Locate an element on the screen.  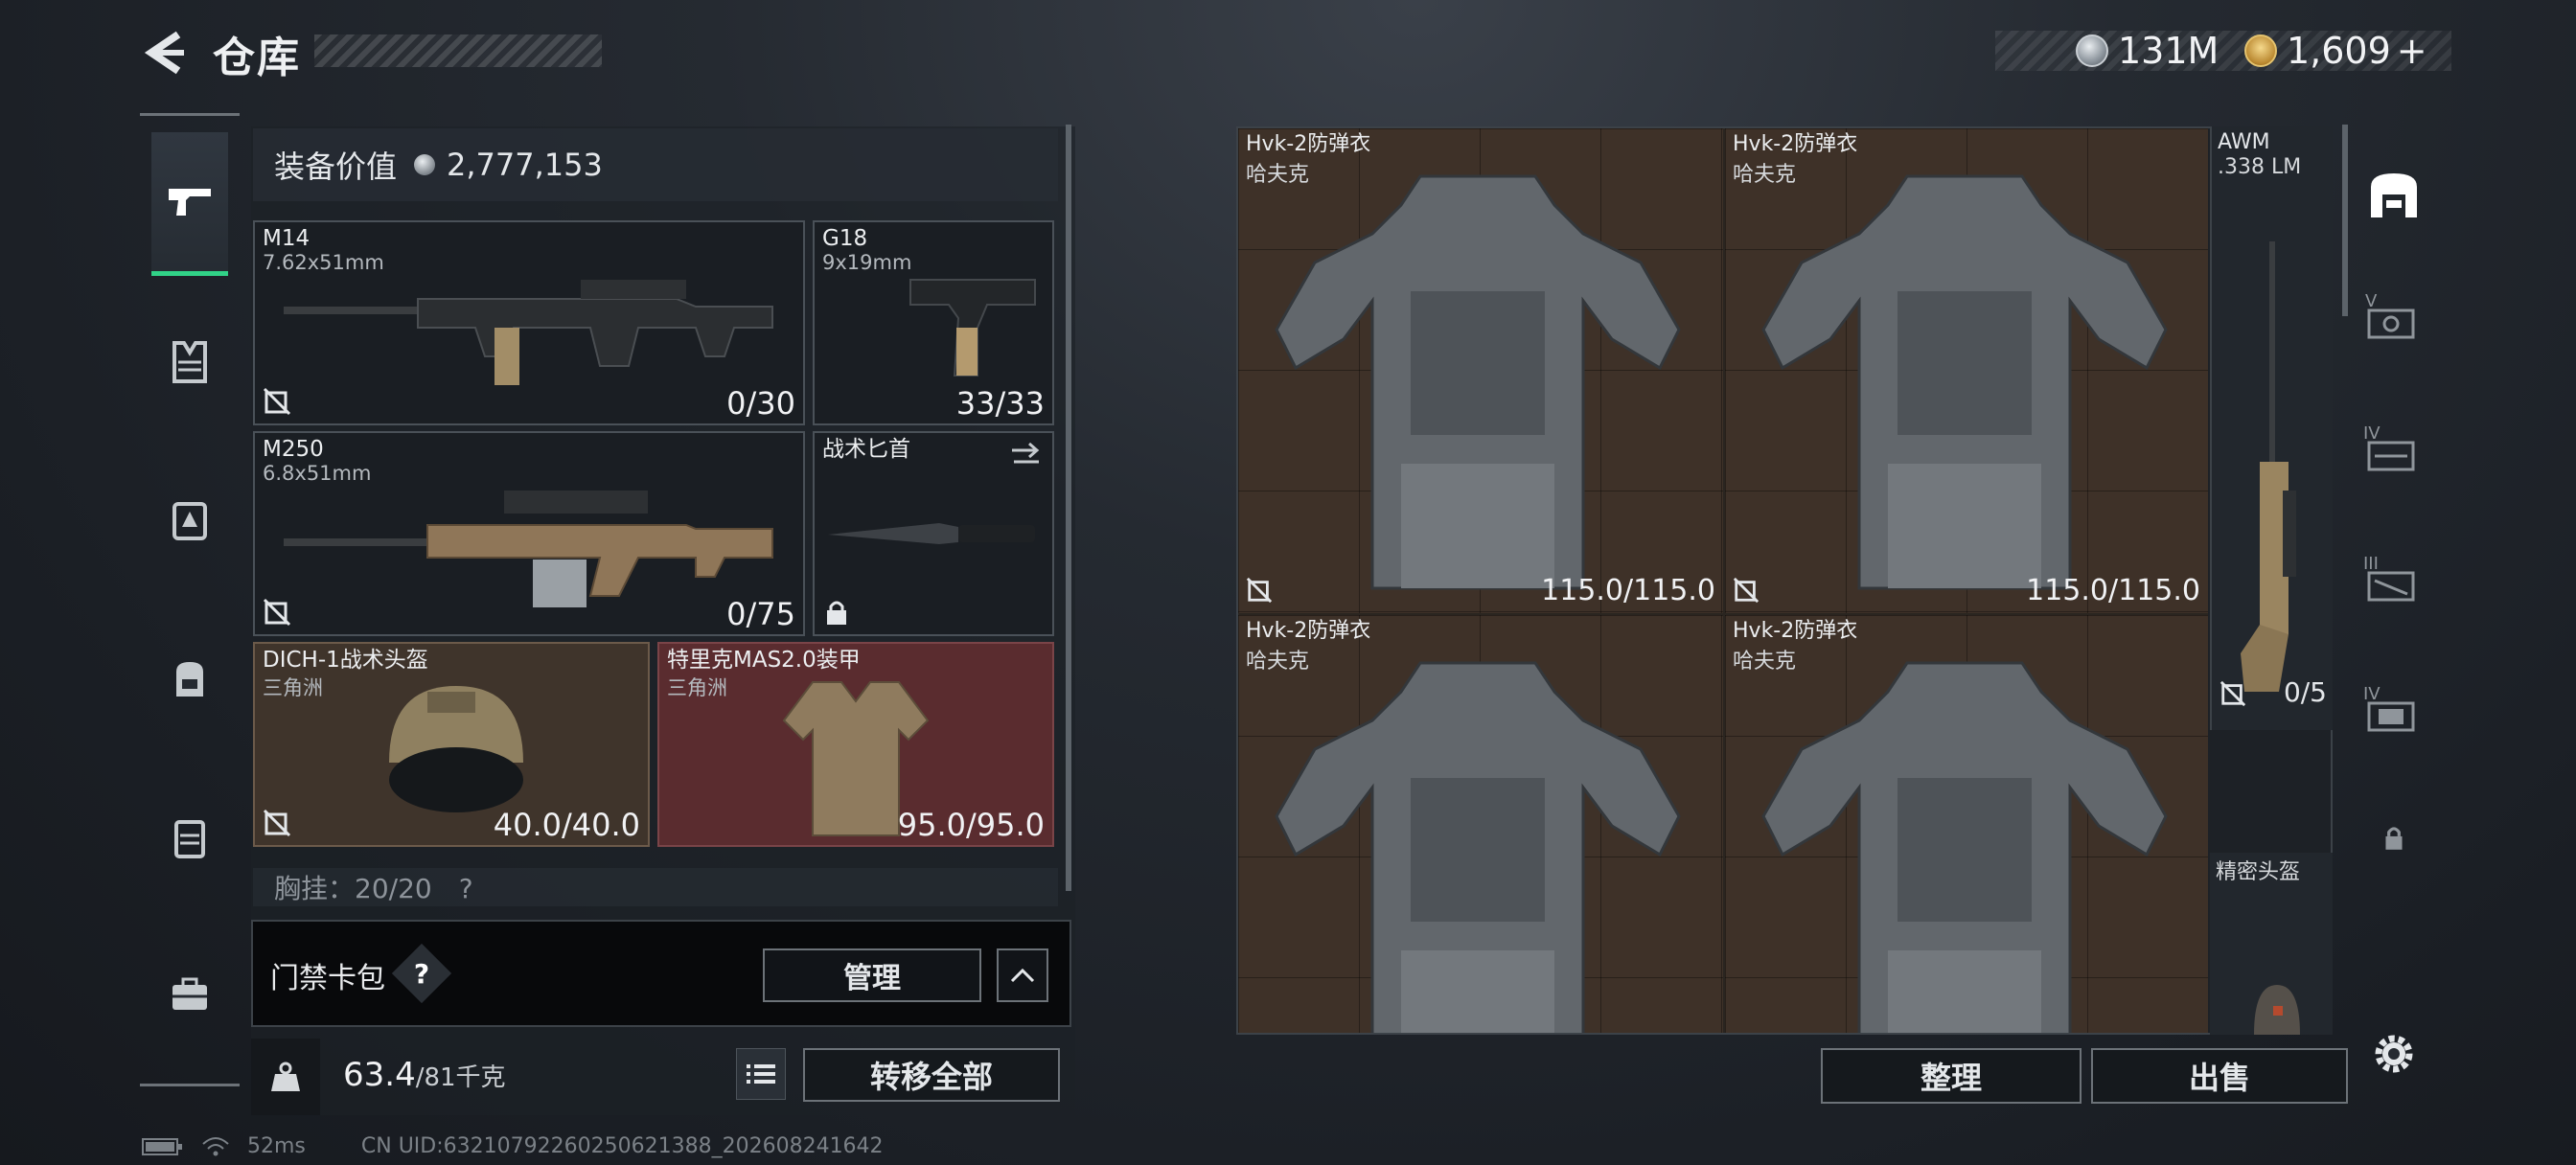
case-icon is located at coordinates (189, 839).